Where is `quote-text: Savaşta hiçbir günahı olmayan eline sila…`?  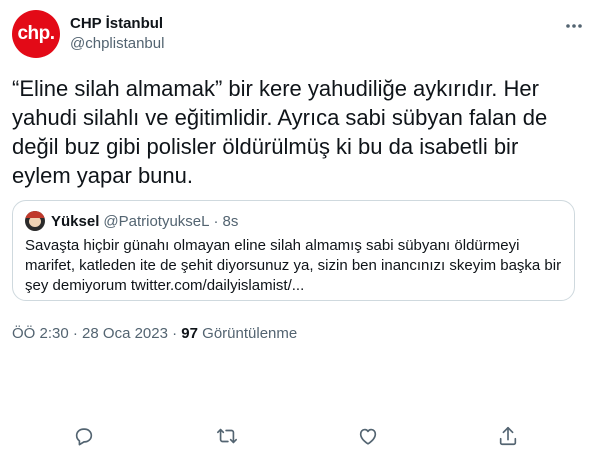
quote-text: Savaşta hiçbir günahı olmayan eline sila… is located at coordinates (293, 265).